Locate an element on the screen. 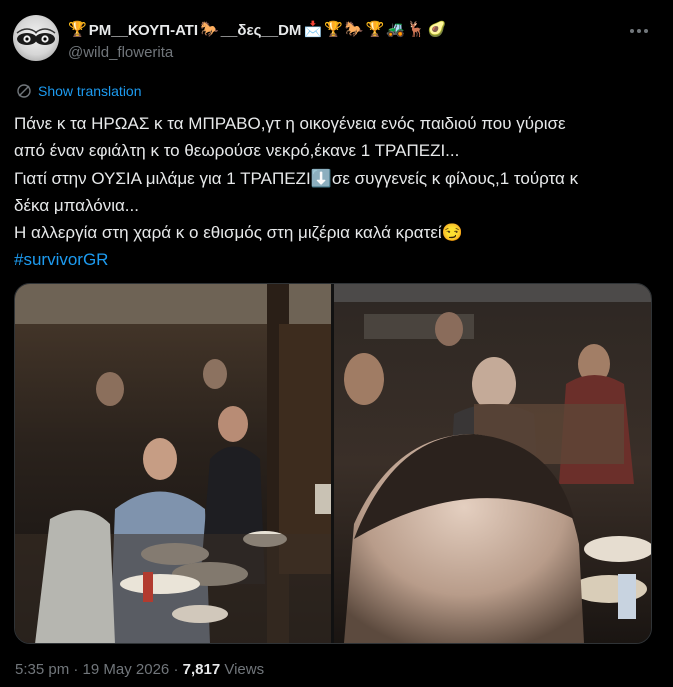  display-name: PM__ΚΟΥΠ-ΑΤΙ is located at coordinates (143, 30).